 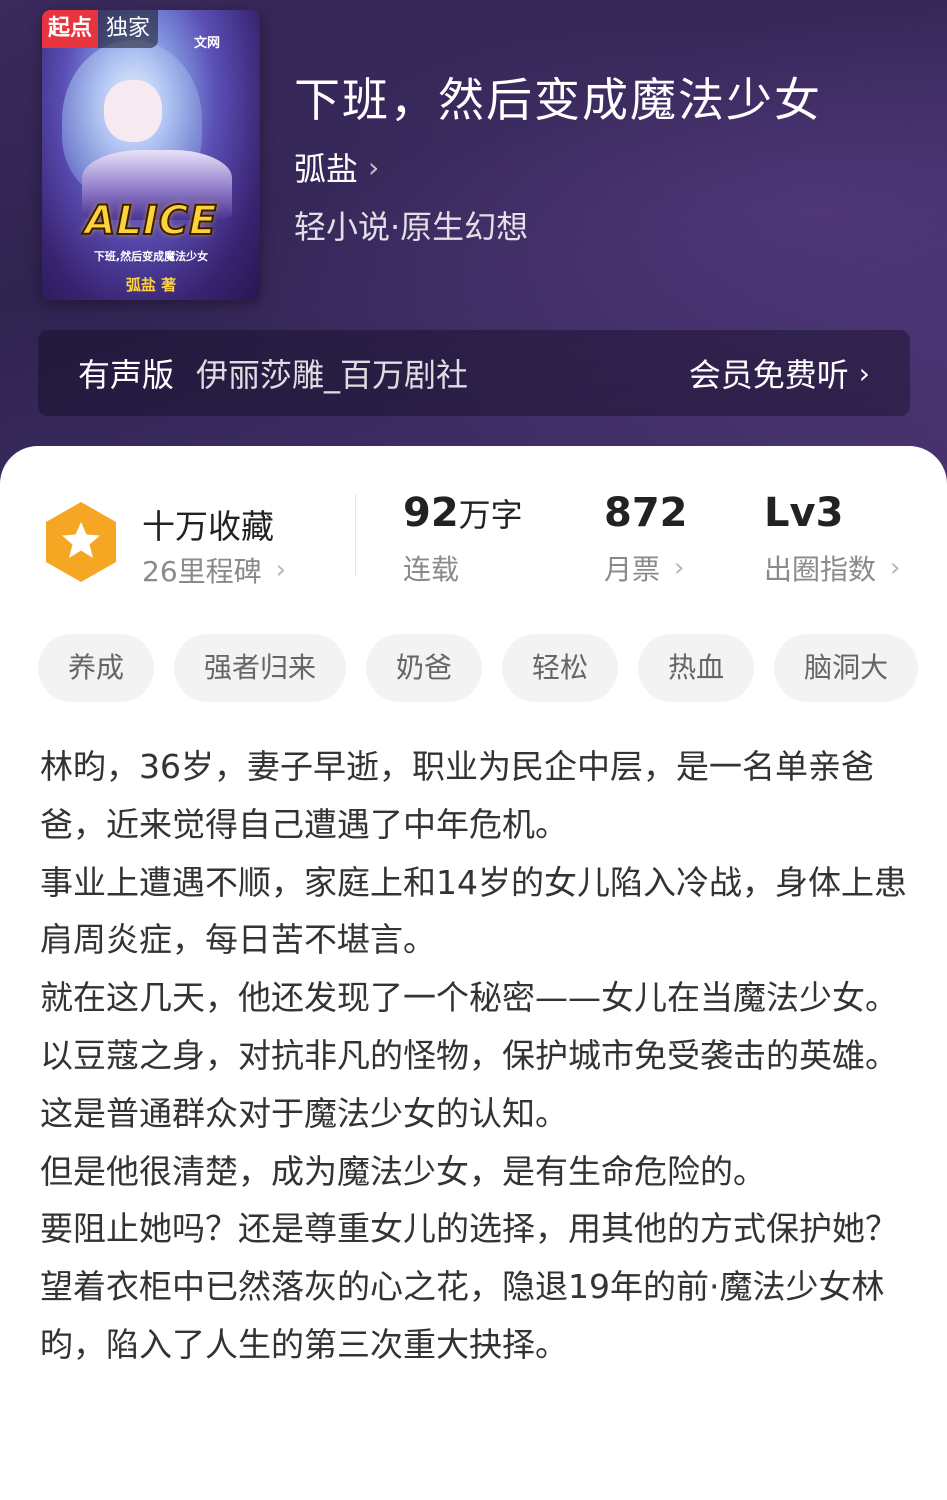 I want to click on description-paragraph: 就在这几天，他还发现了一个秘密——女儿在当魔法少女。, so click(x=469, y=998).